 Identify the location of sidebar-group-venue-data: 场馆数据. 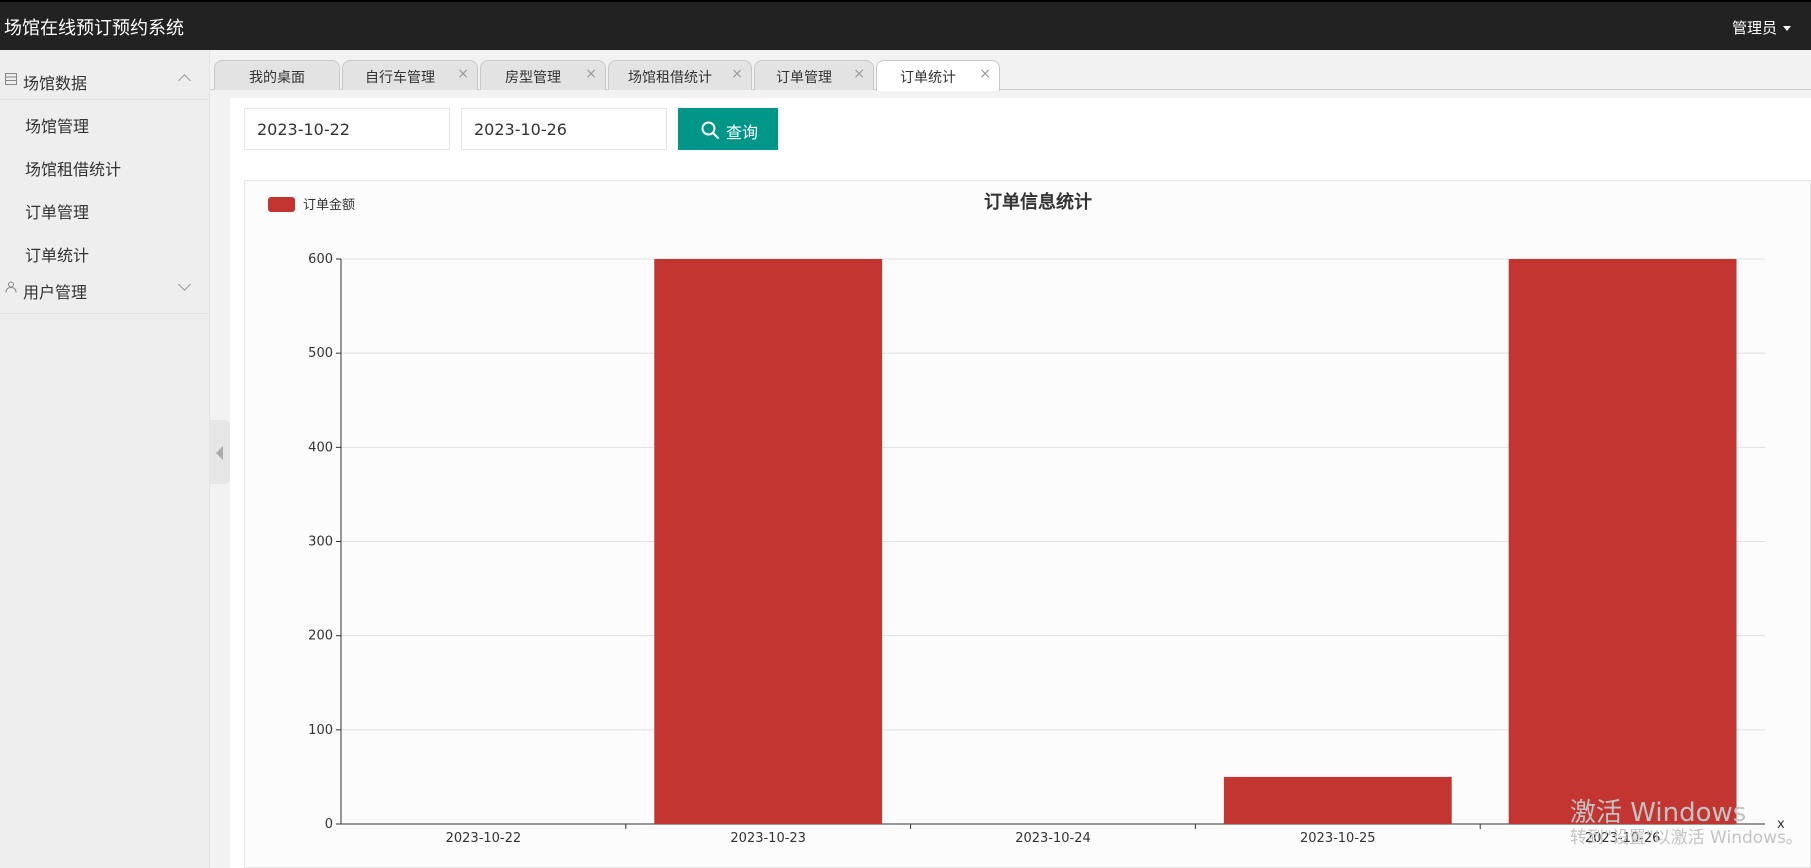
(104, 75).